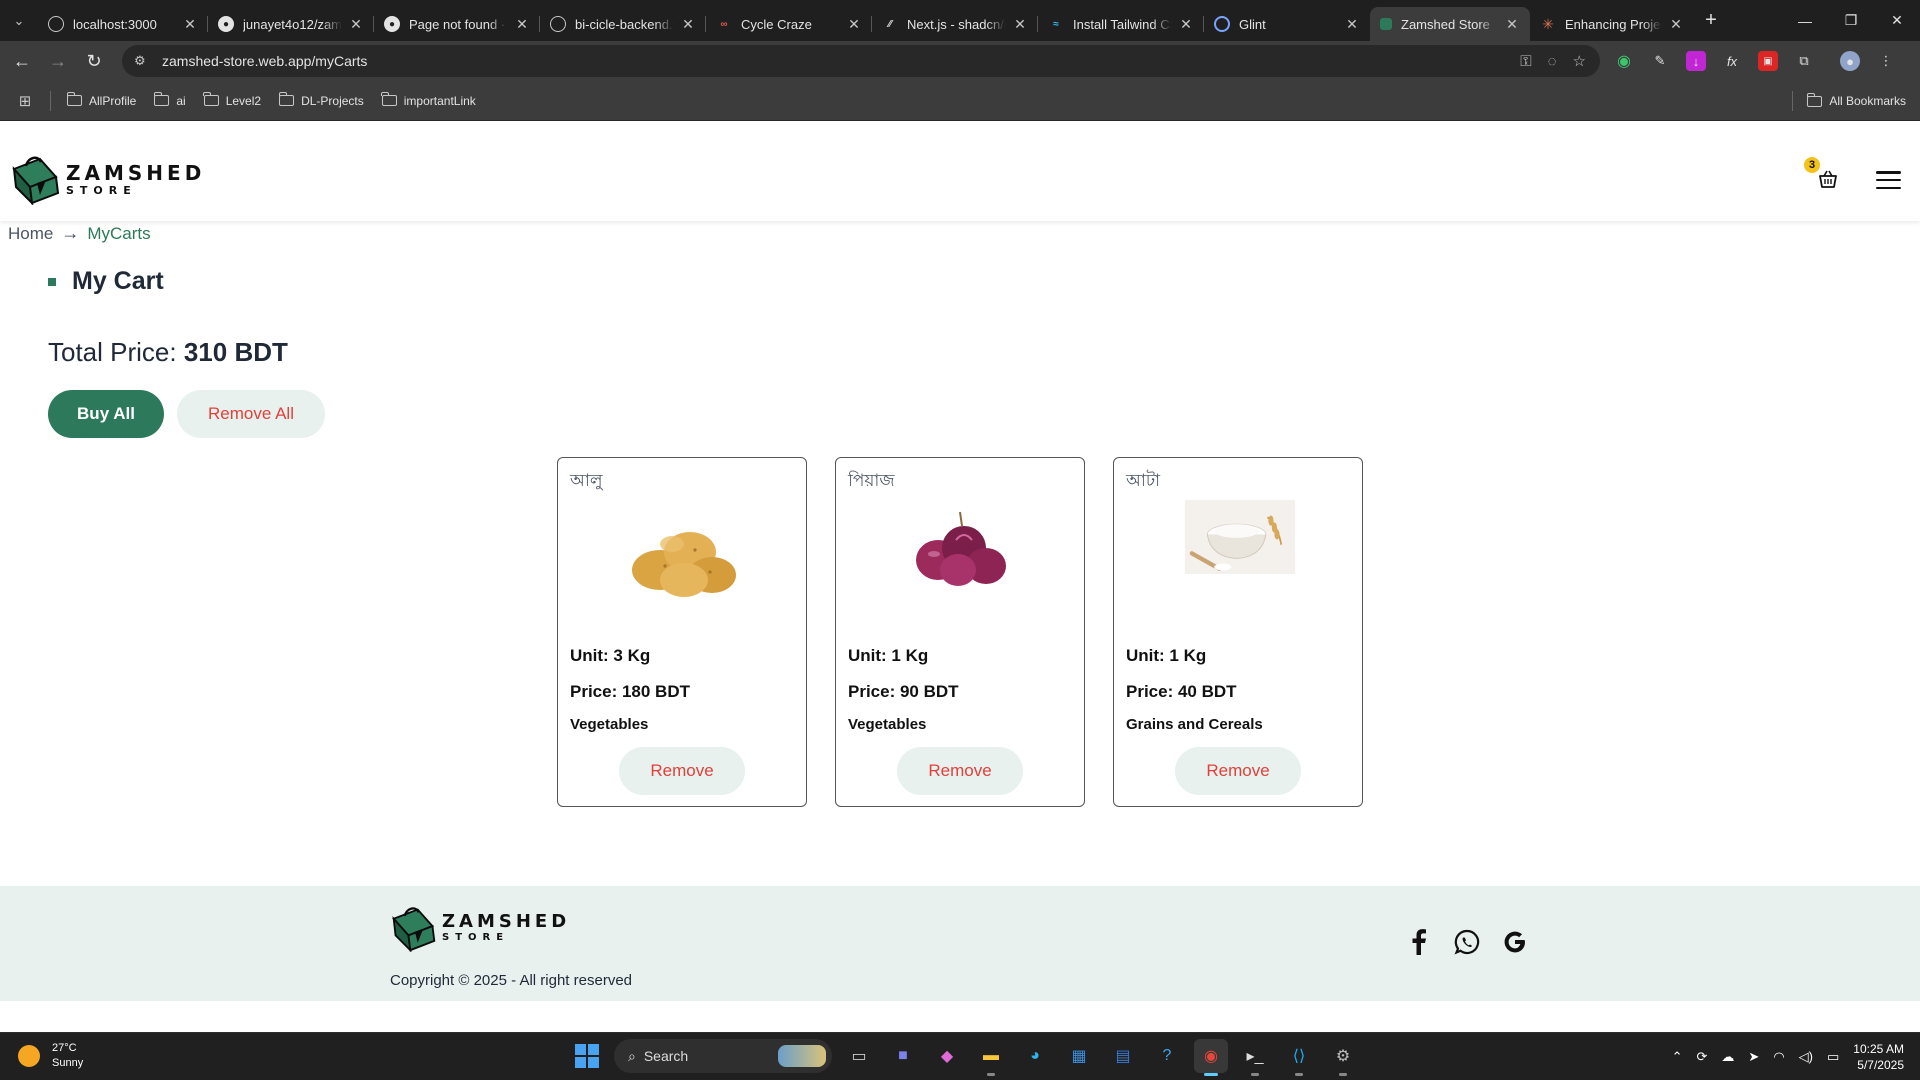  I want to click on product-category: Vegetables, so click(887, 724).